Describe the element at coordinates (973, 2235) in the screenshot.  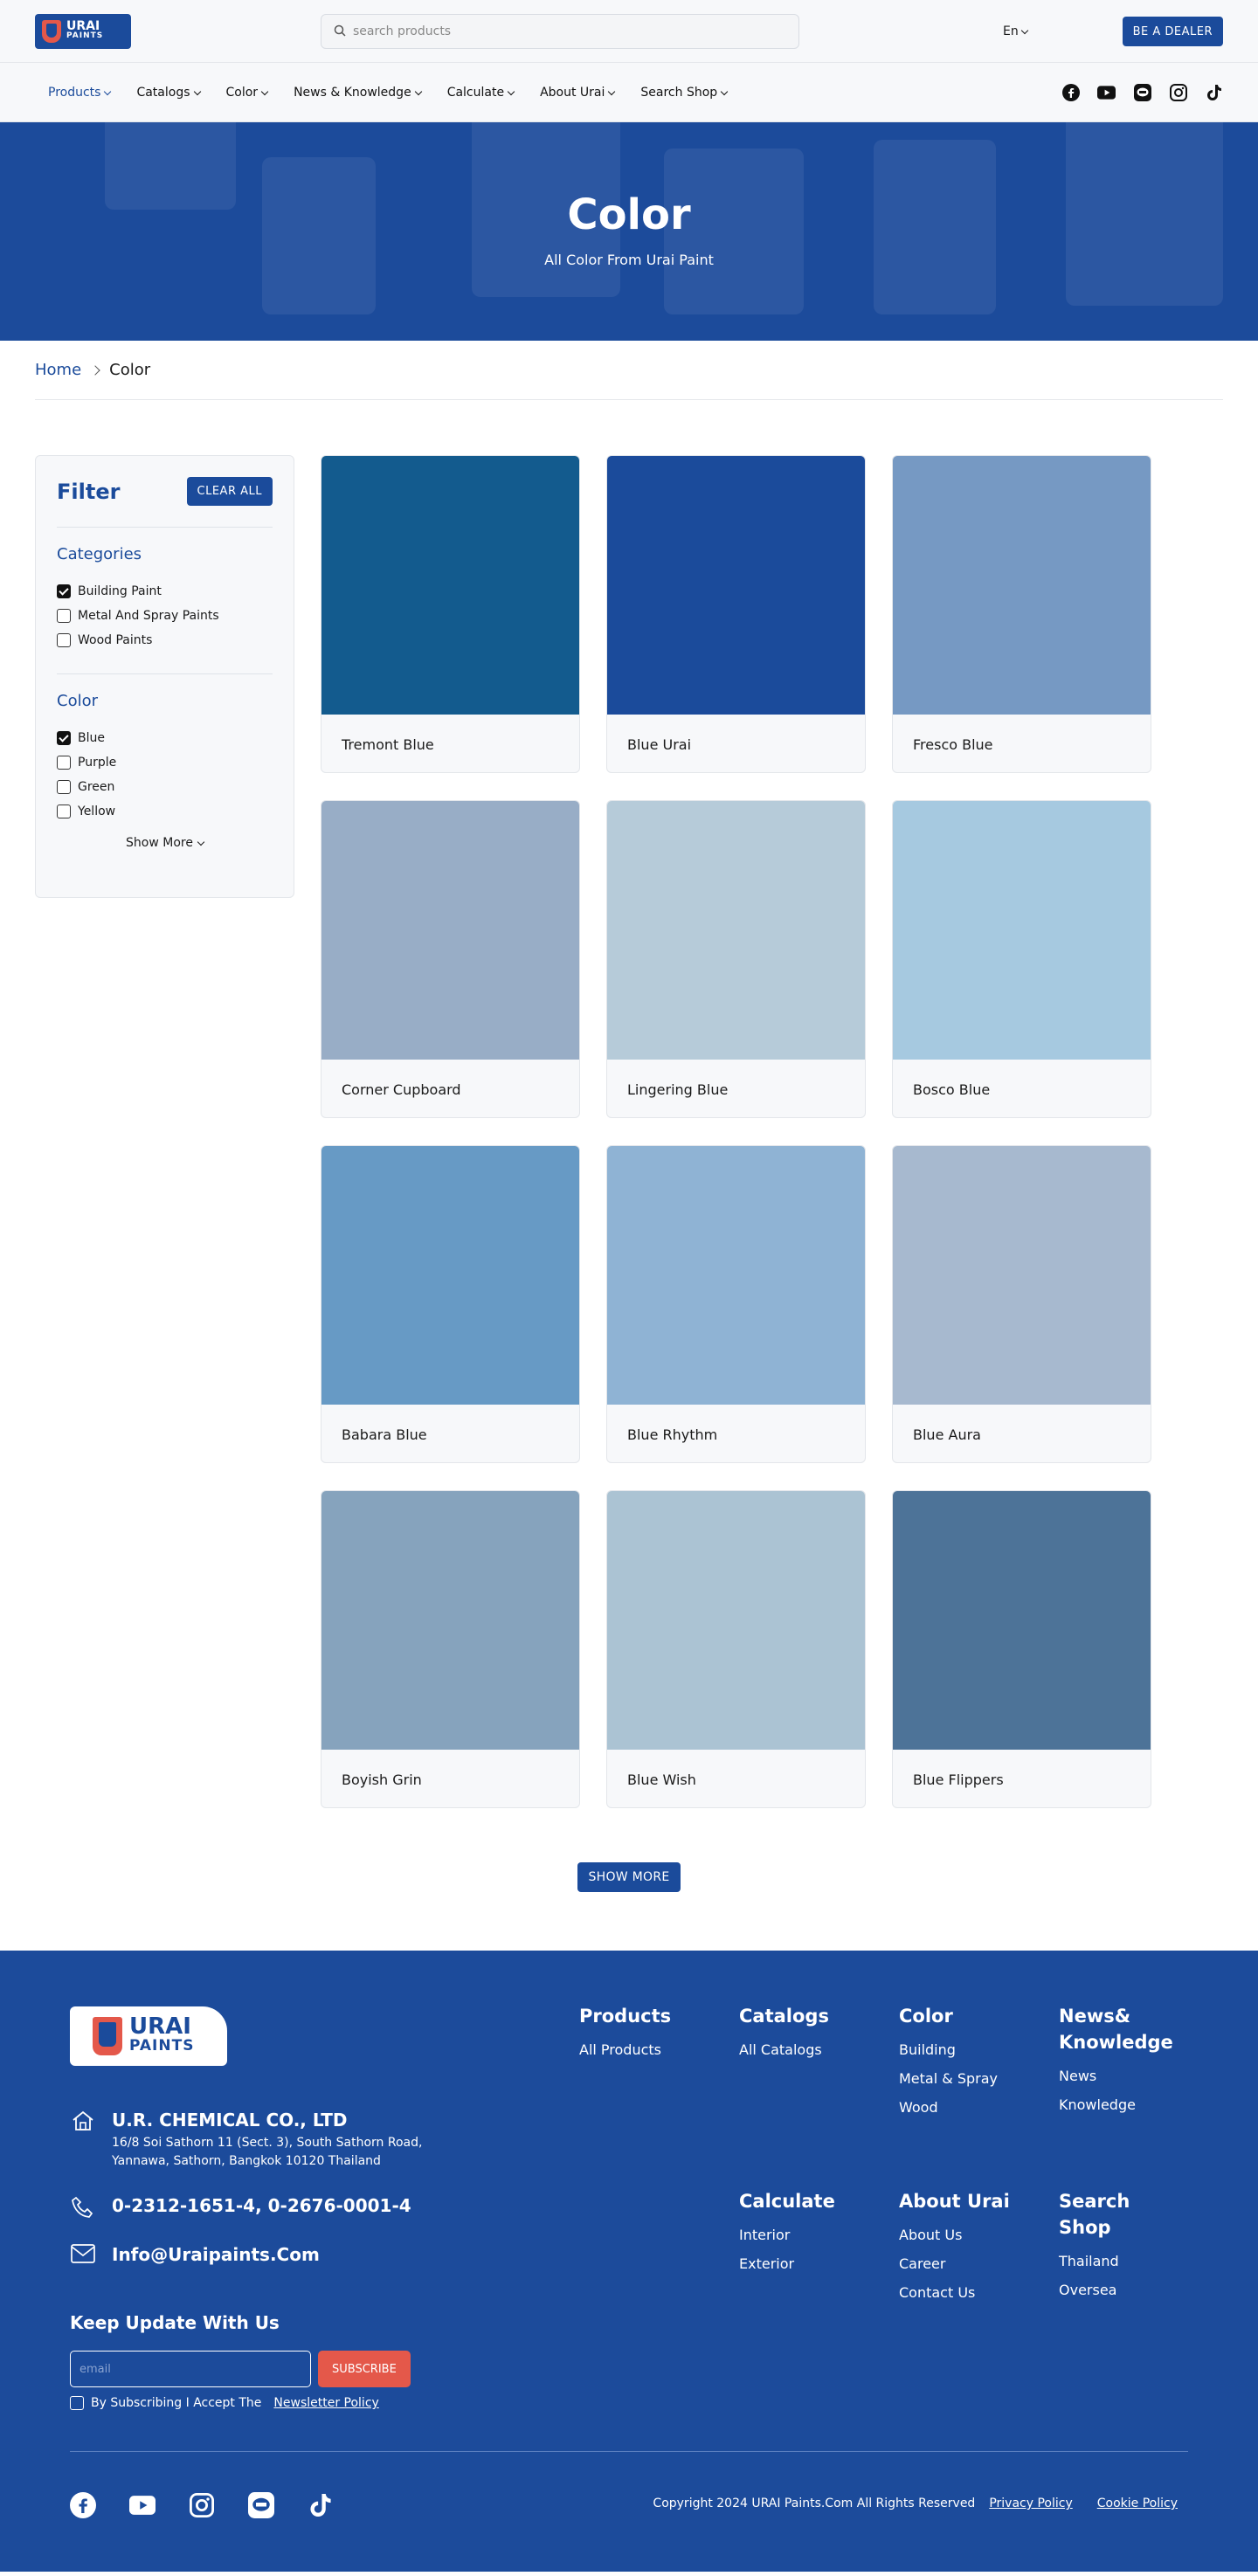
I see `footer-link: About Us` at that location.